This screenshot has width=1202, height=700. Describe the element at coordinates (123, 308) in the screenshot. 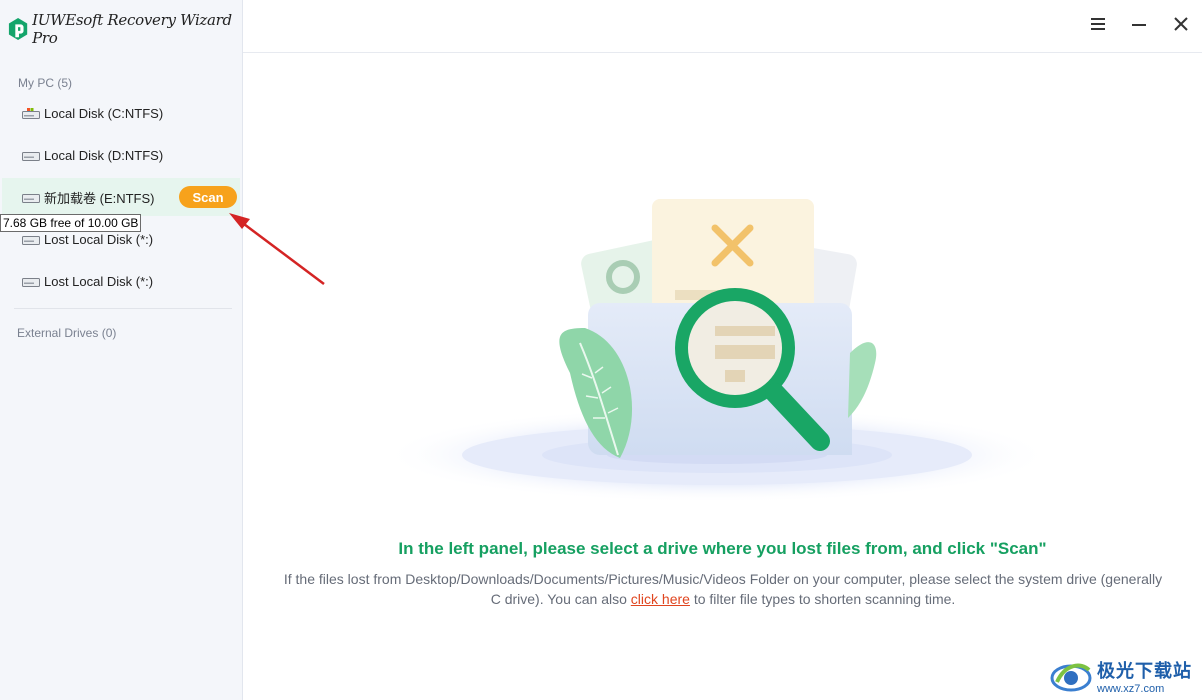

I see `sidebar-divider` at that location.